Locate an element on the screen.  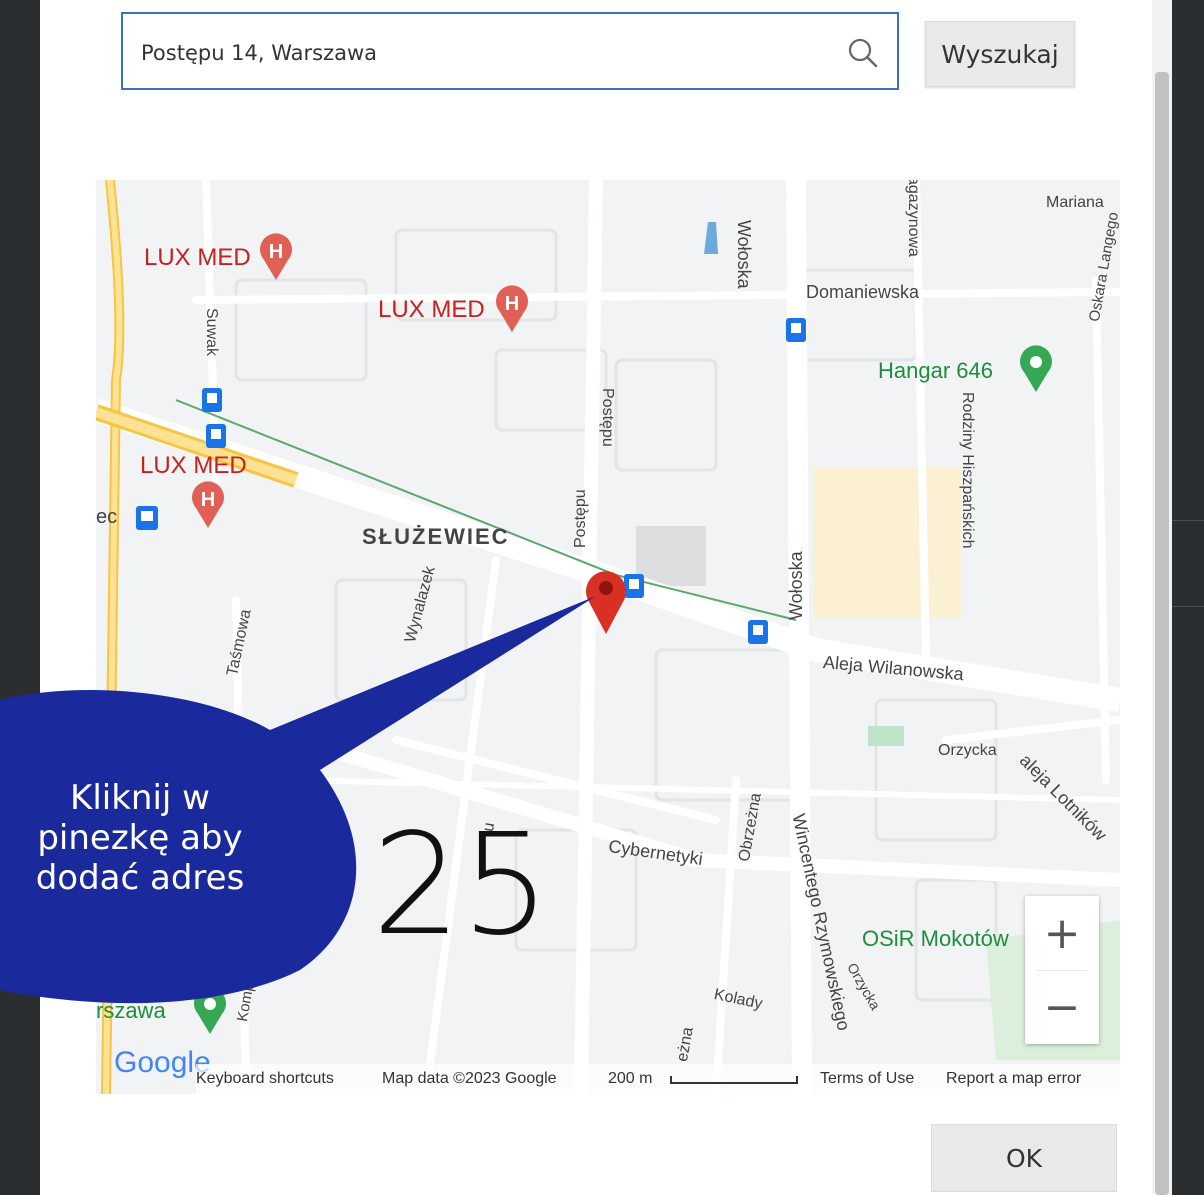
callout-line-3: dodać adres is located at coordinates (140, 878).